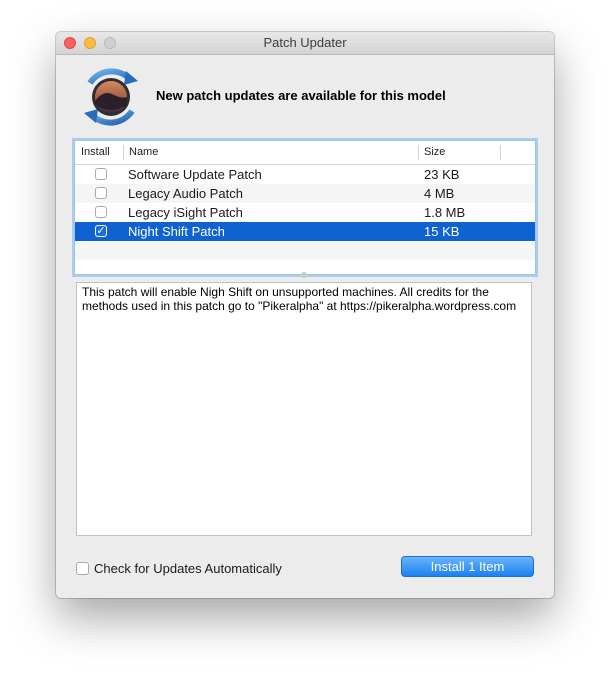 Image resolution: width=610 pixels, height=678 pixels. Describe the element at coordinates (305, 153) in the screenshot. I see `table-header: Install Name Size` at that location.